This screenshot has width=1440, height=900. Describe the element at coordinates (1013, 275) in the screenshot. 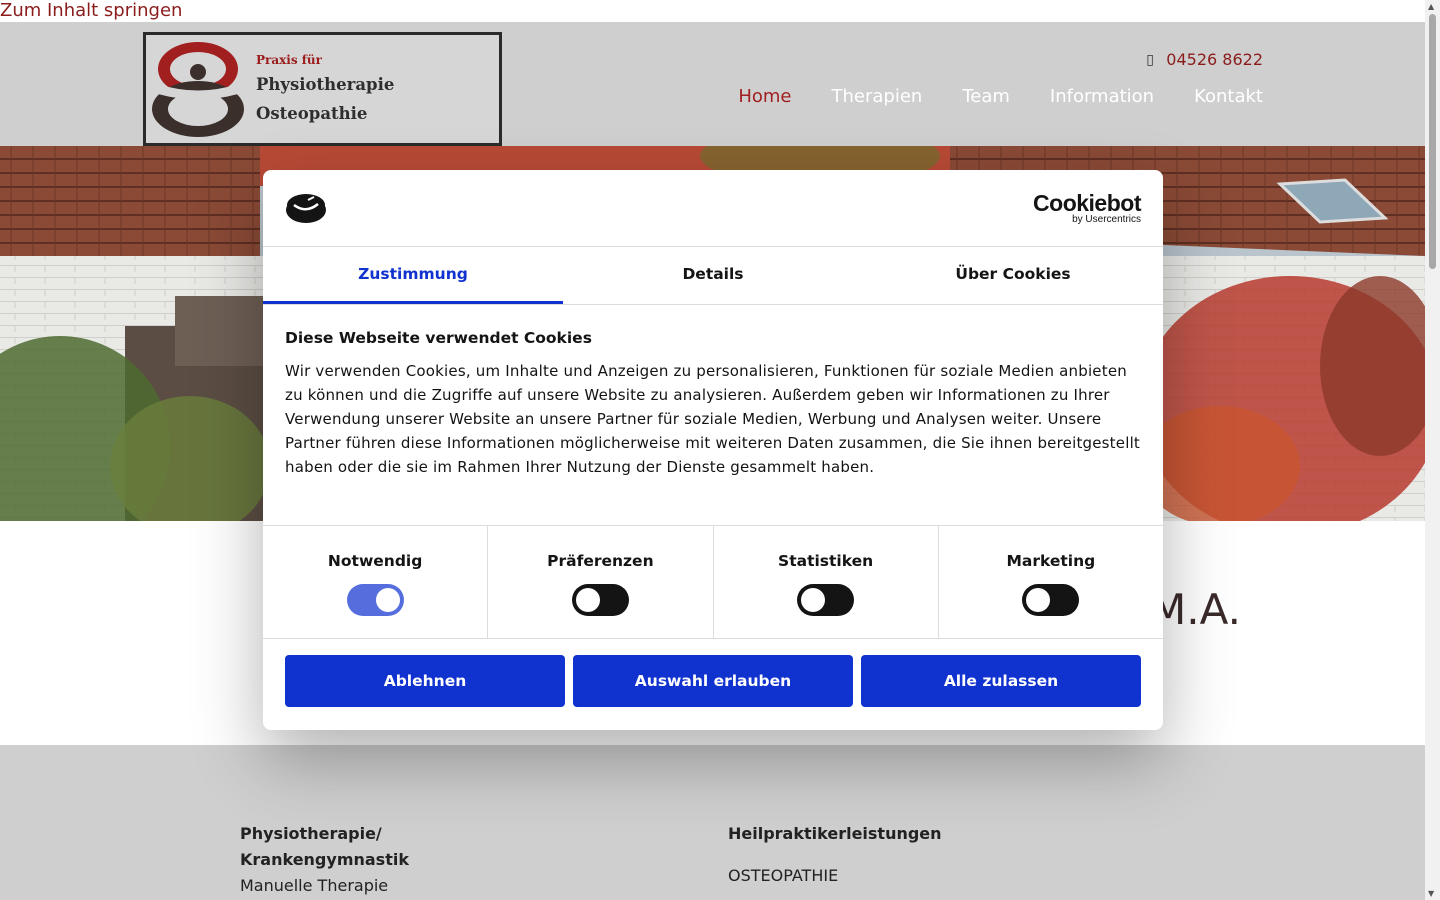

I see `tab-ueber-cookies: Über Cookies` at that location.